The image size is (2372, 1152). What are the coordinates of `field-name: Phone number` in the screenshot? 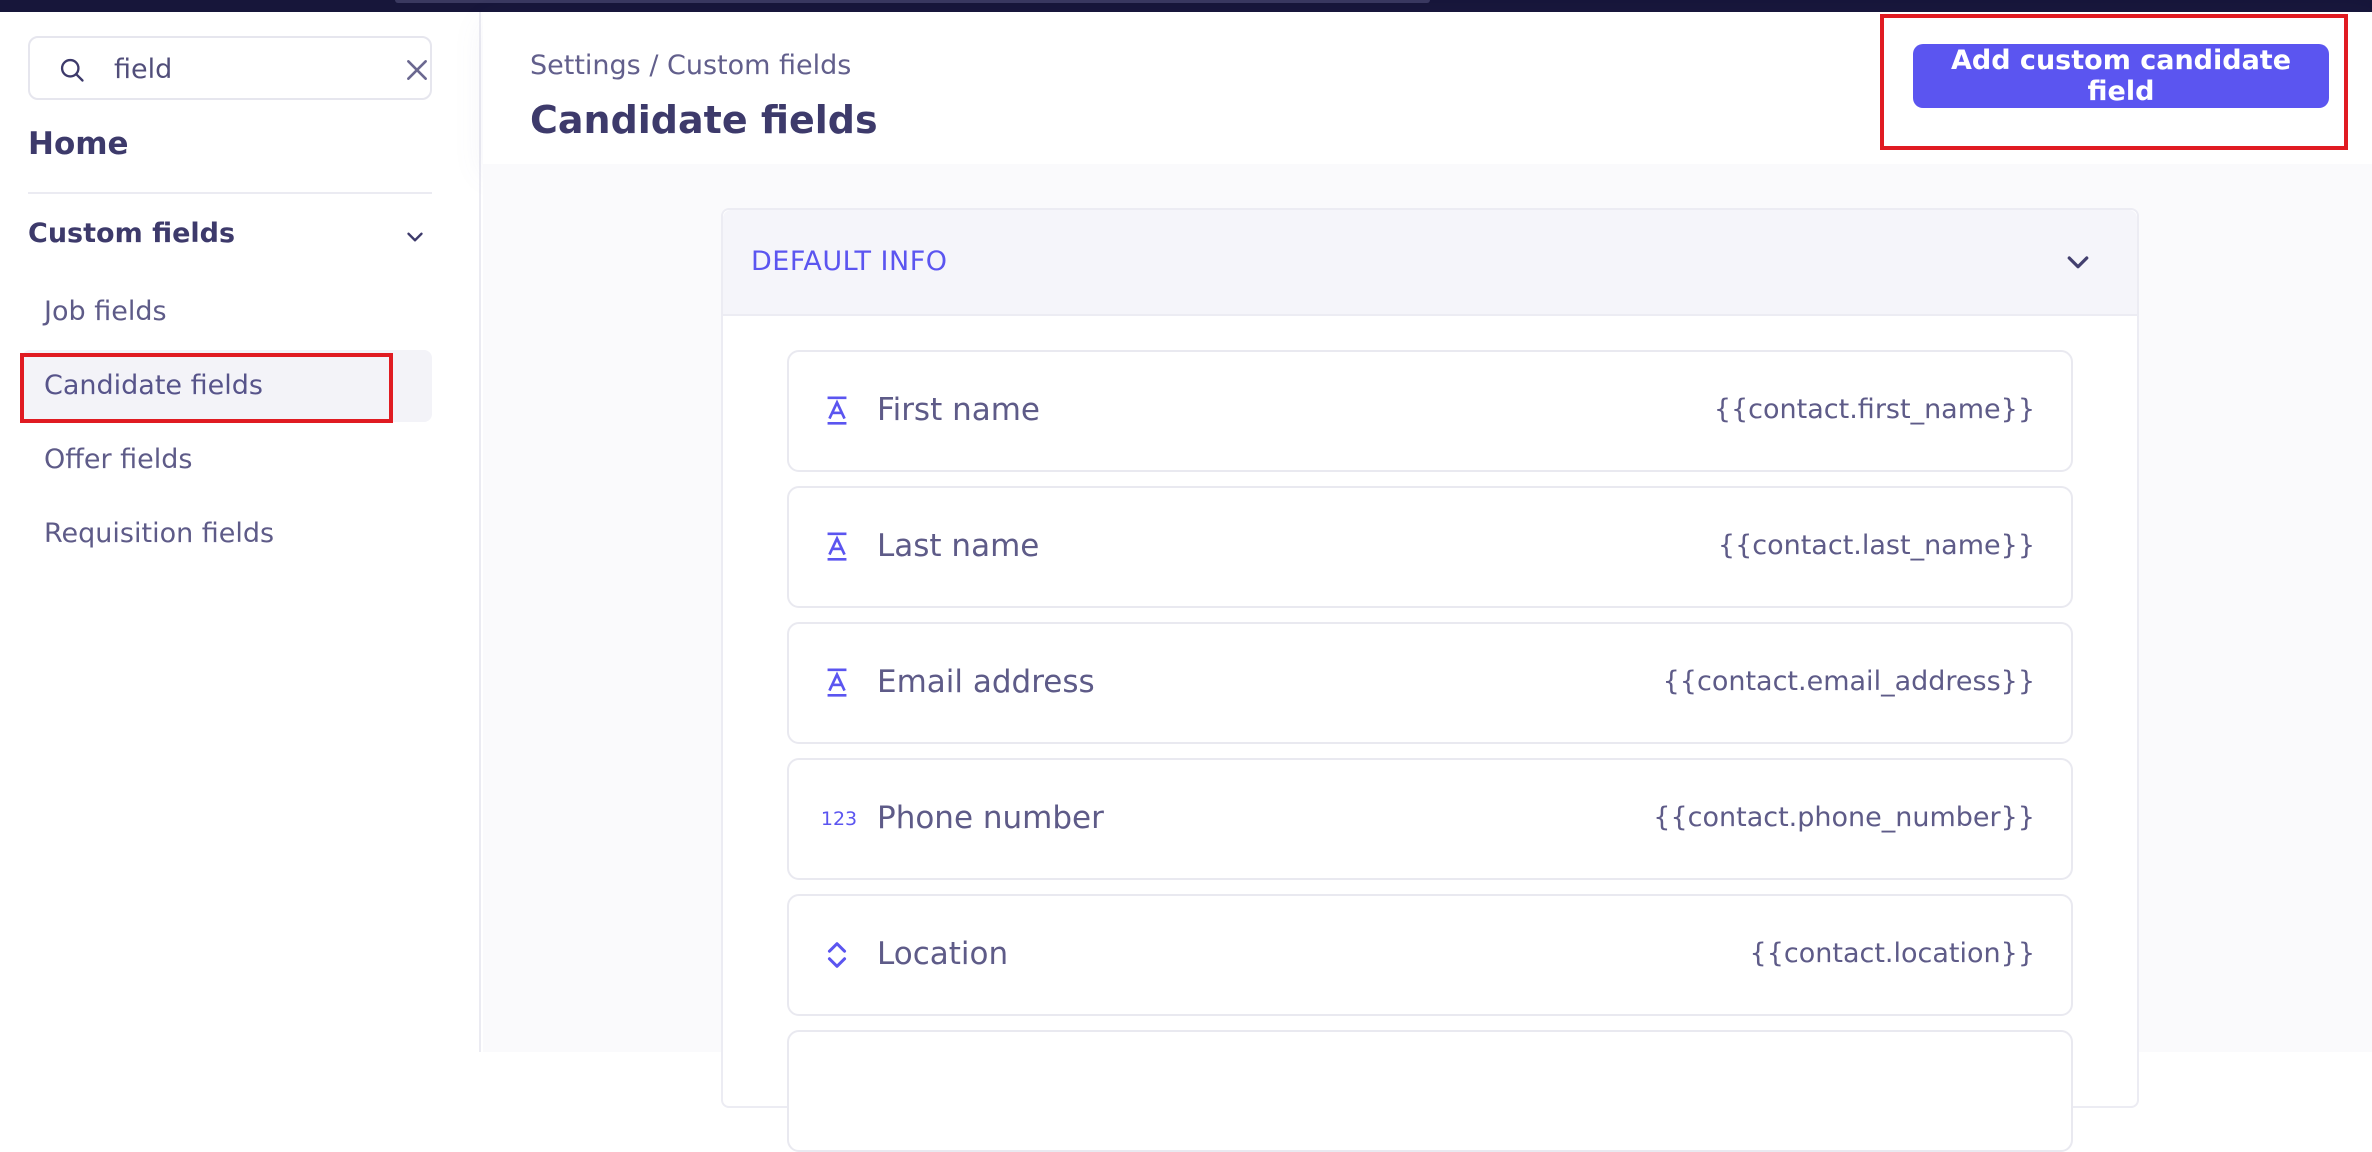 It's located at (990, 818).